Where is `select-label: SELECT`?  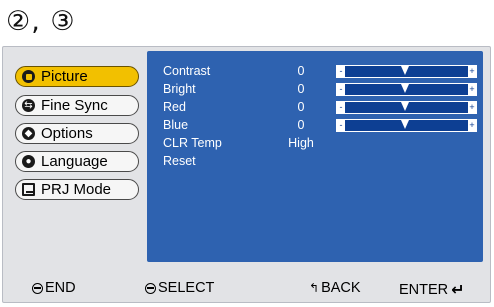 select-label: SELECT is located at coordinates (186, 288).